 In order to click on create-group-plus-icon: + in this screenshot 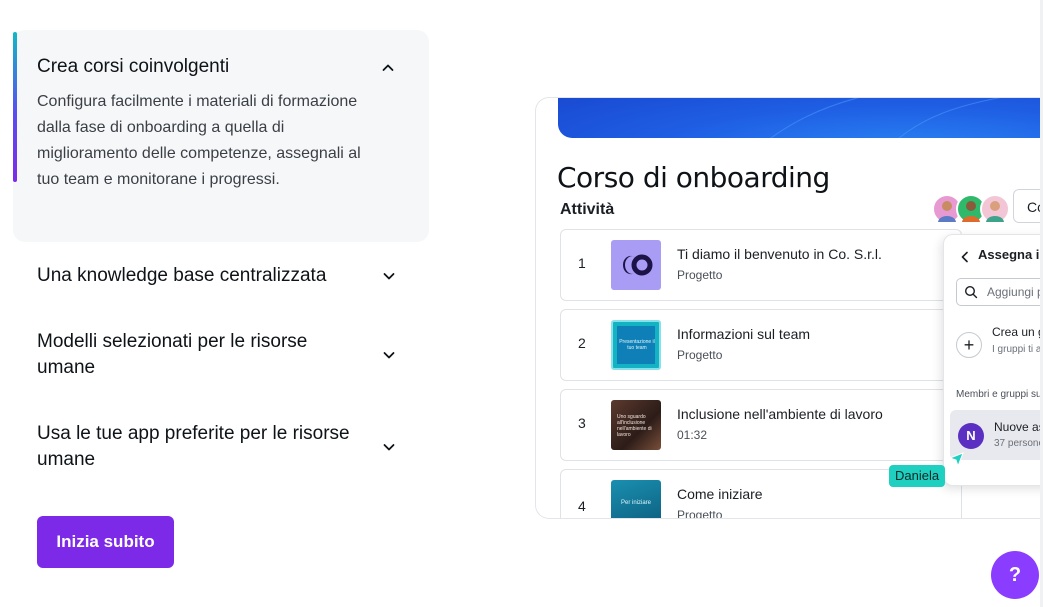, I will do `click(969, 345)`.